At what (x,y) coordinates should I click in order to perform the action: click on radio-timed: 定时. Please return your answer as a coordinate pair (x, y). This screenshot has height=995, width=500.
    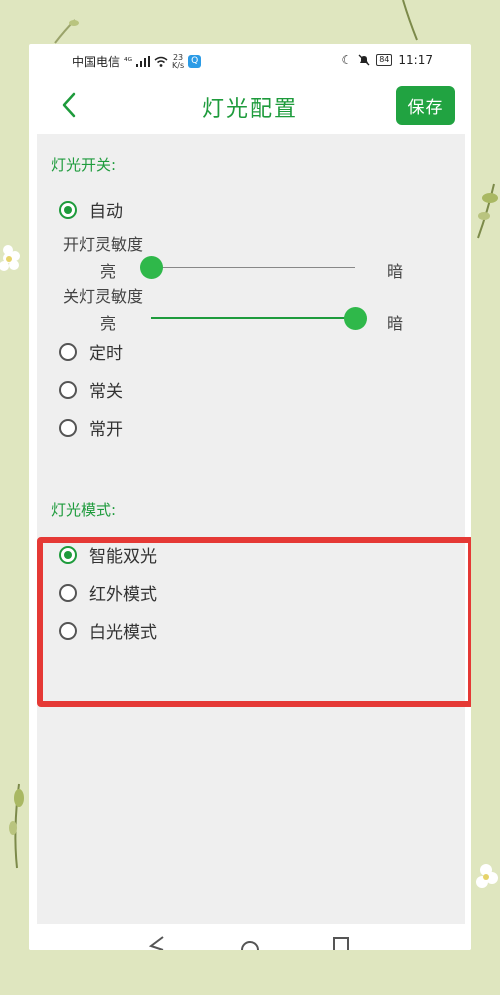
    Looking at the image, I should click on (91, 351).